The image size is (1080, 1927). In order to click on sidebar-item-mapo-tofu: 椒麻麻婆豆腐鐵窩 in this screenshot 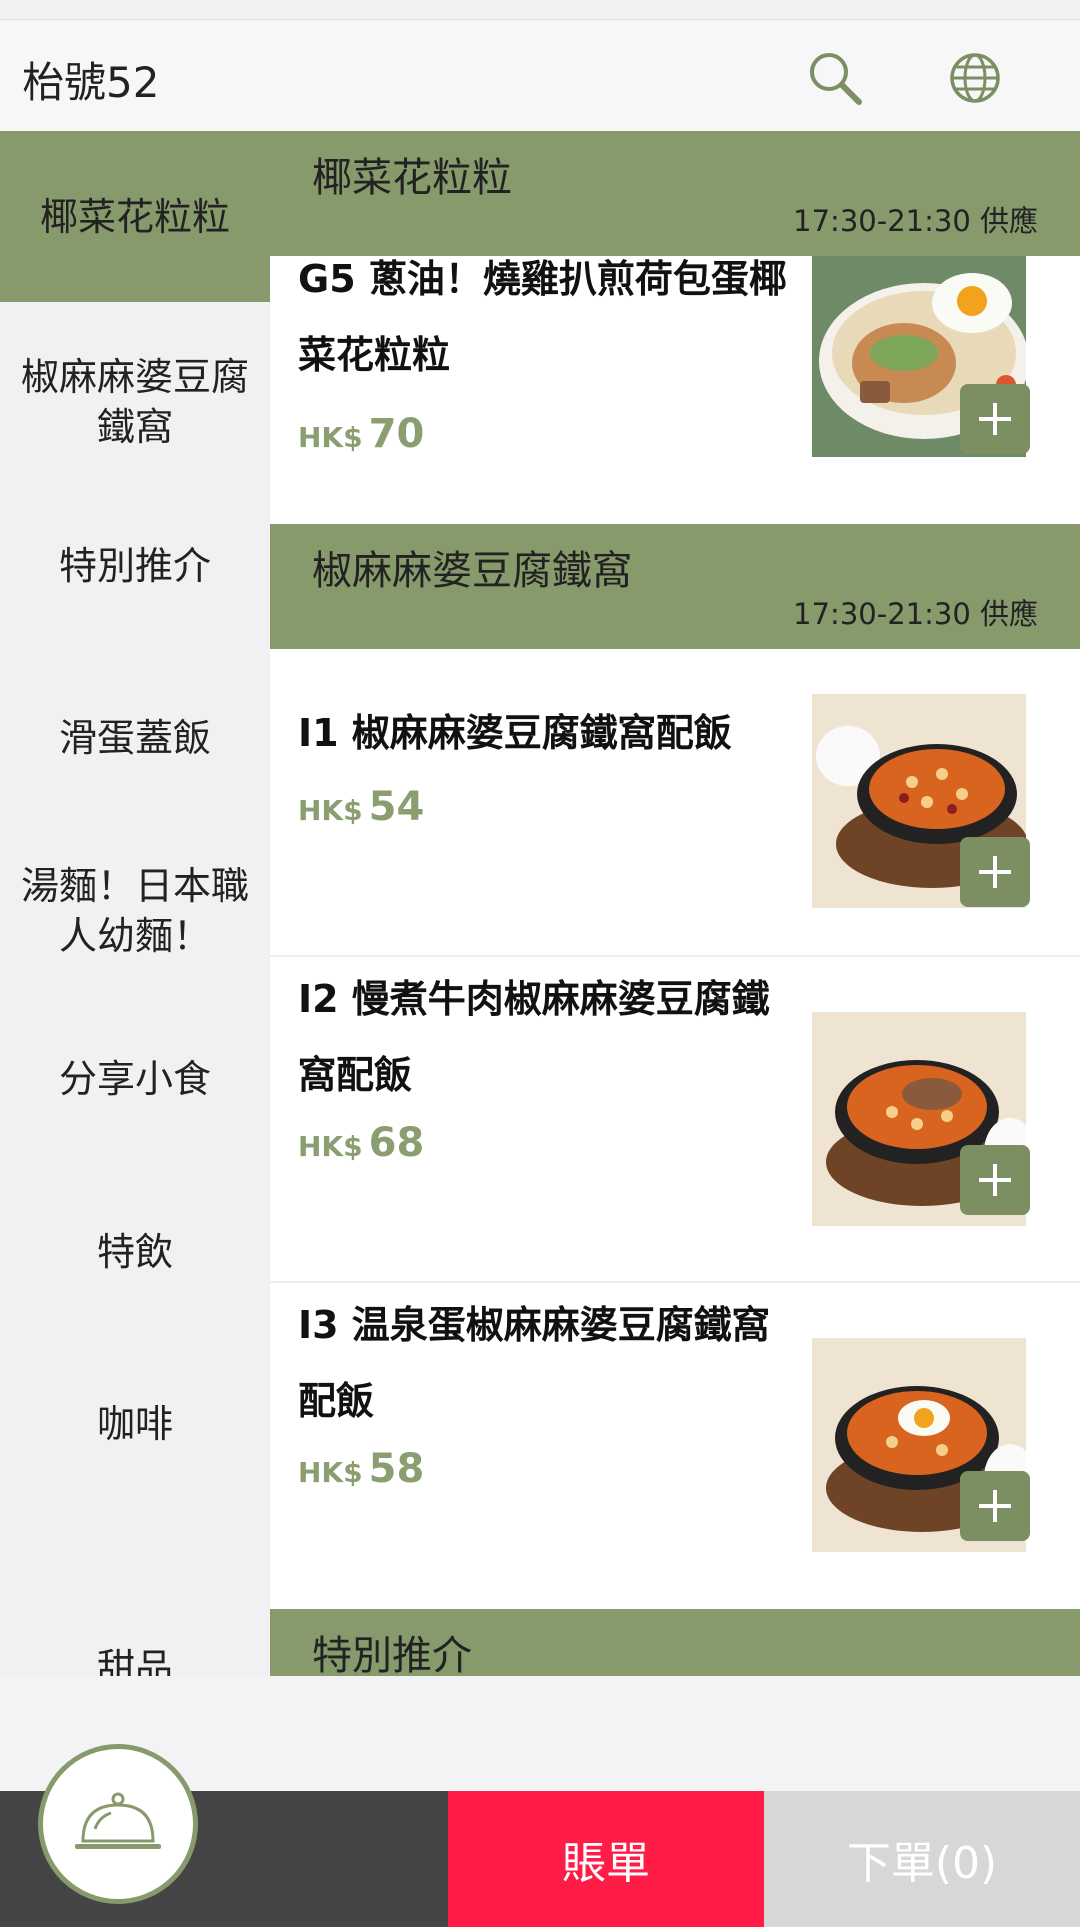, I will do `click(135, 402)`.